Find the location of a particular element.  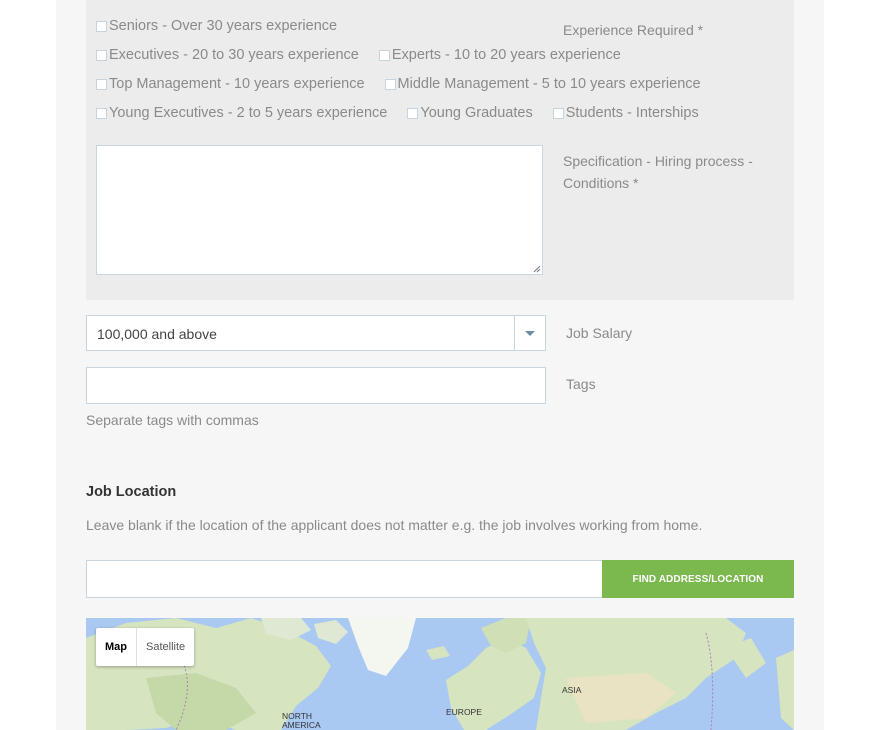

experience-option: Top Management - 10 years experience is located at coordinates (230, 84).